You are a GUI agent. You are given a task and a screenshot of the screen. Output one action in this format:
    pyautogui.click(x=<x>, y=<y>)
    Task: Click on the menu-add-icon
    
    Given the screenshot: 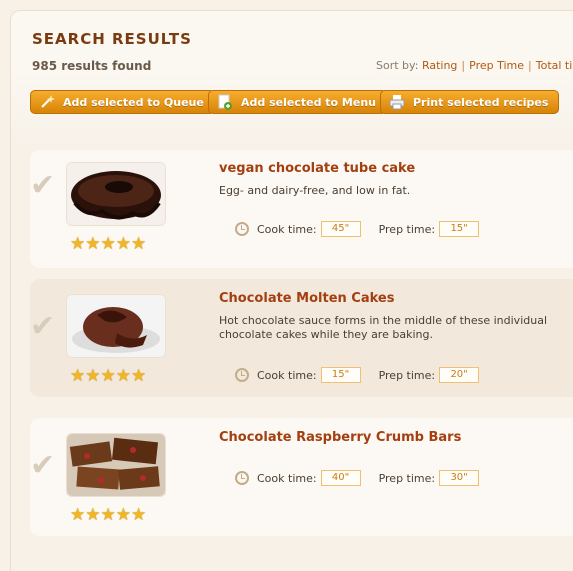 What is the action you would take?
    pyautogui.click(x=225, y=102)
    